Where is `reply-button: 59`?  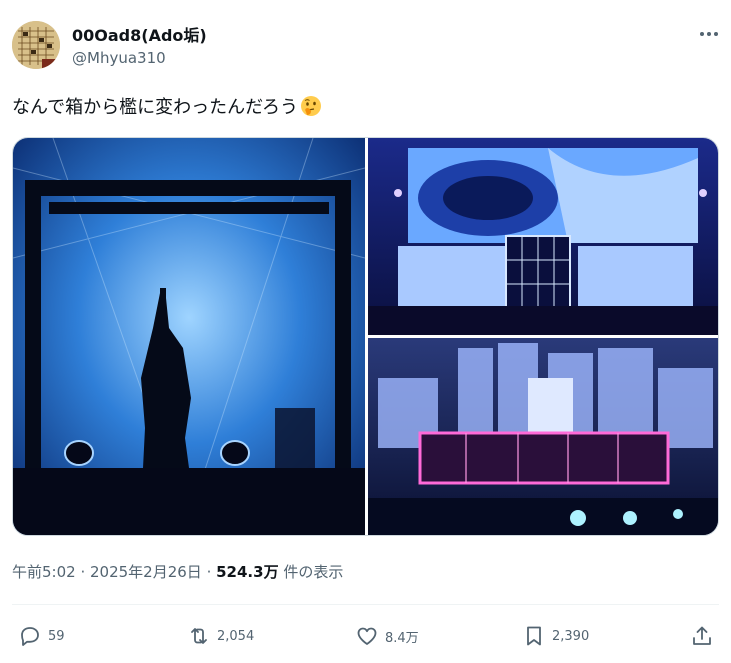 reply-button: 59 is located at coordinates (41, 636).